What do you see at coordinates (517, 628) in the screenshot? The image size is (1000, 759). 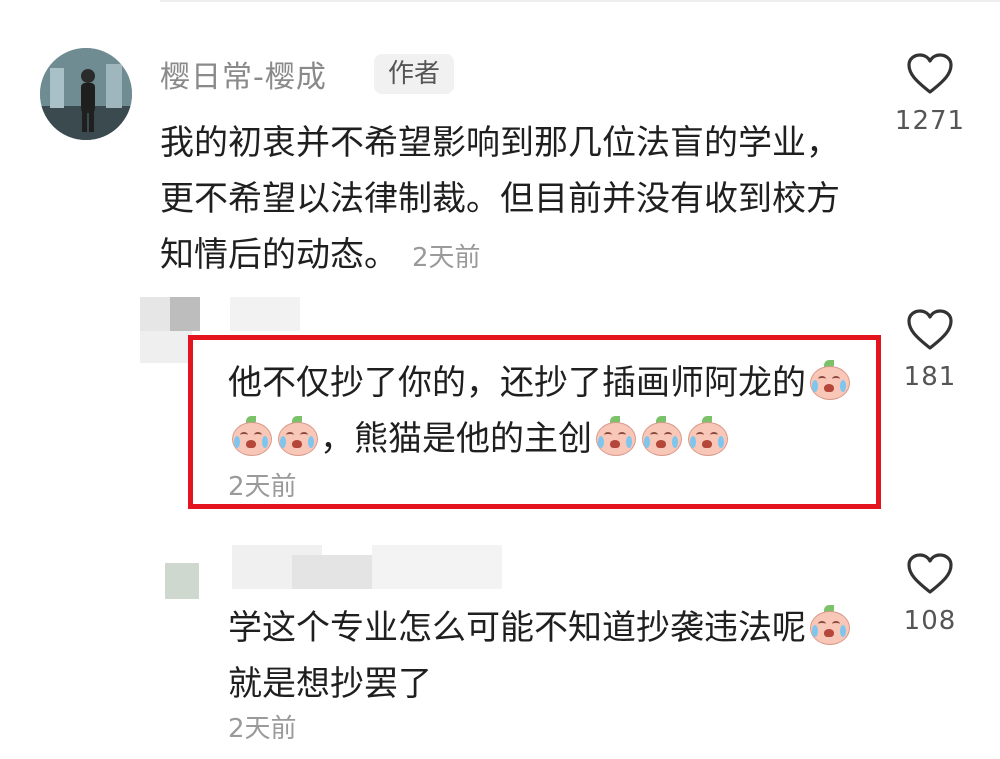 I see `reply-text-part1: 学这个专业怎么可能不知道抄袭违法呢` at bounding box center [517, 628].